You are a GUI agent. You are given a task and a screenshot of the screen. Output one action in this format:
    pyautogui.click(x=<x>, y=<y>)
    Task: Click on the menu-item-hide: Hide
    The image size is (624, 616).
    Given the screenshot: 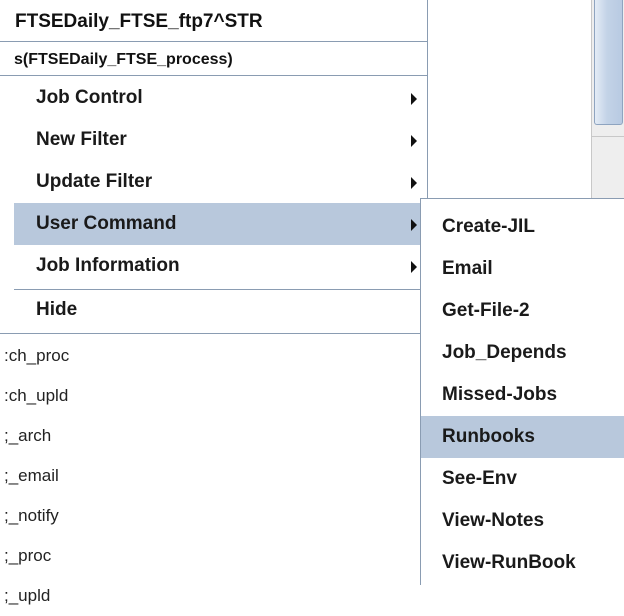 What is the action you would take?
    pyautogui.click(x=220, y=309)
    